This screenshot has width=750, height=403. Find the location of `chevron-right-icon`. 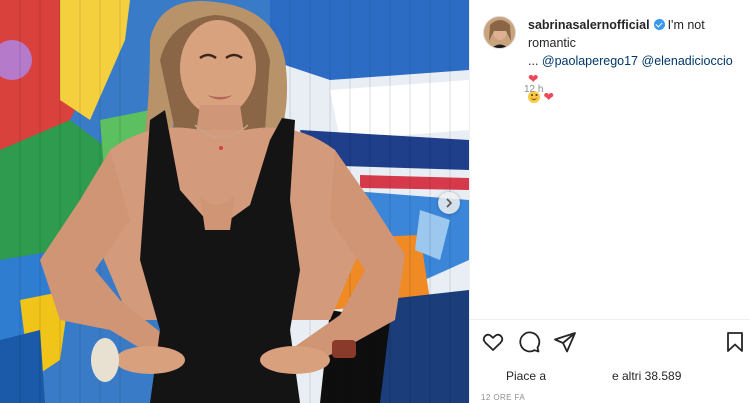

chevron-right-icon is located at coordinates (449, 203).